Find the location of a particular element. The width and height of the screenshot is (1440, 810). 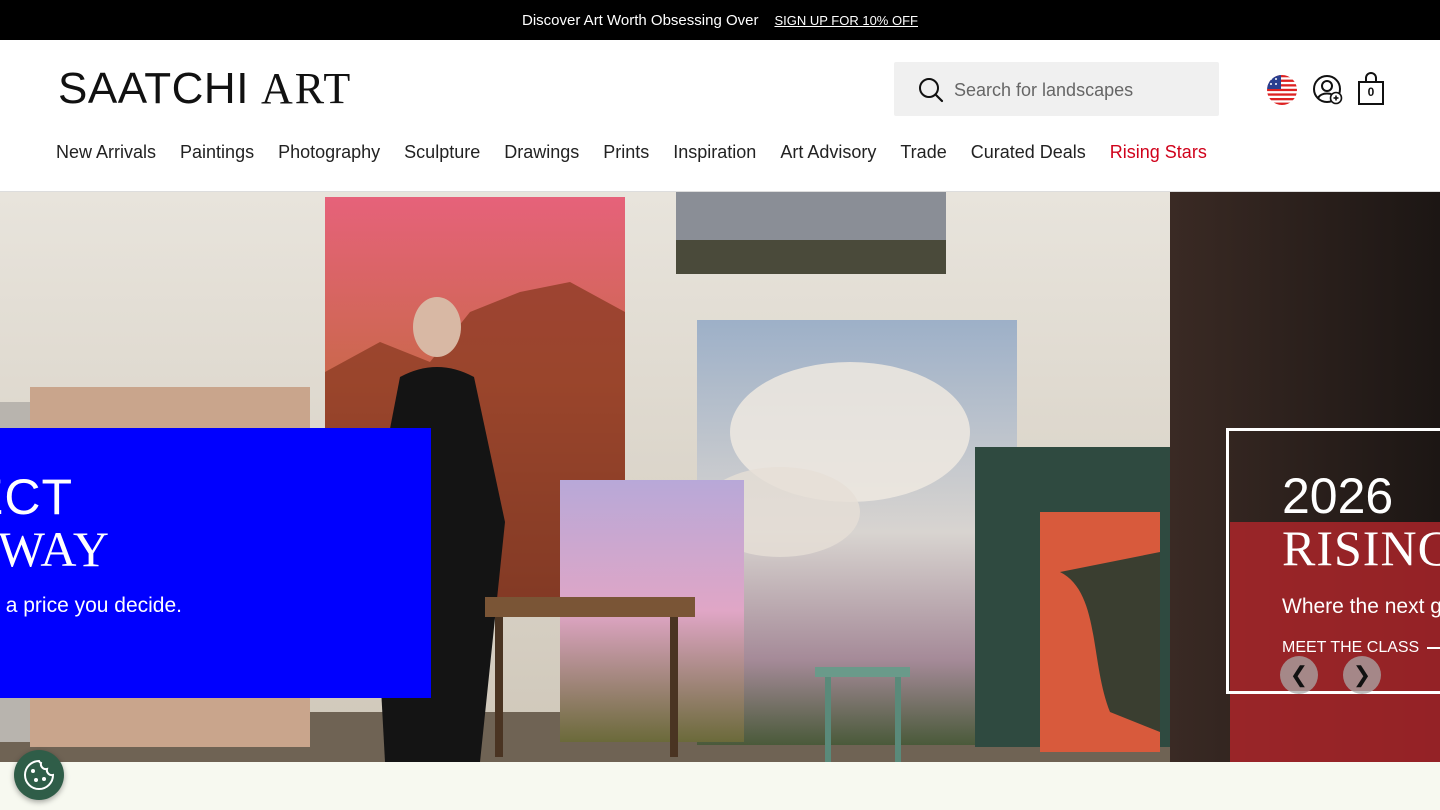

carousel-prev-button: ❮ is located at coordinates (1299, 675).